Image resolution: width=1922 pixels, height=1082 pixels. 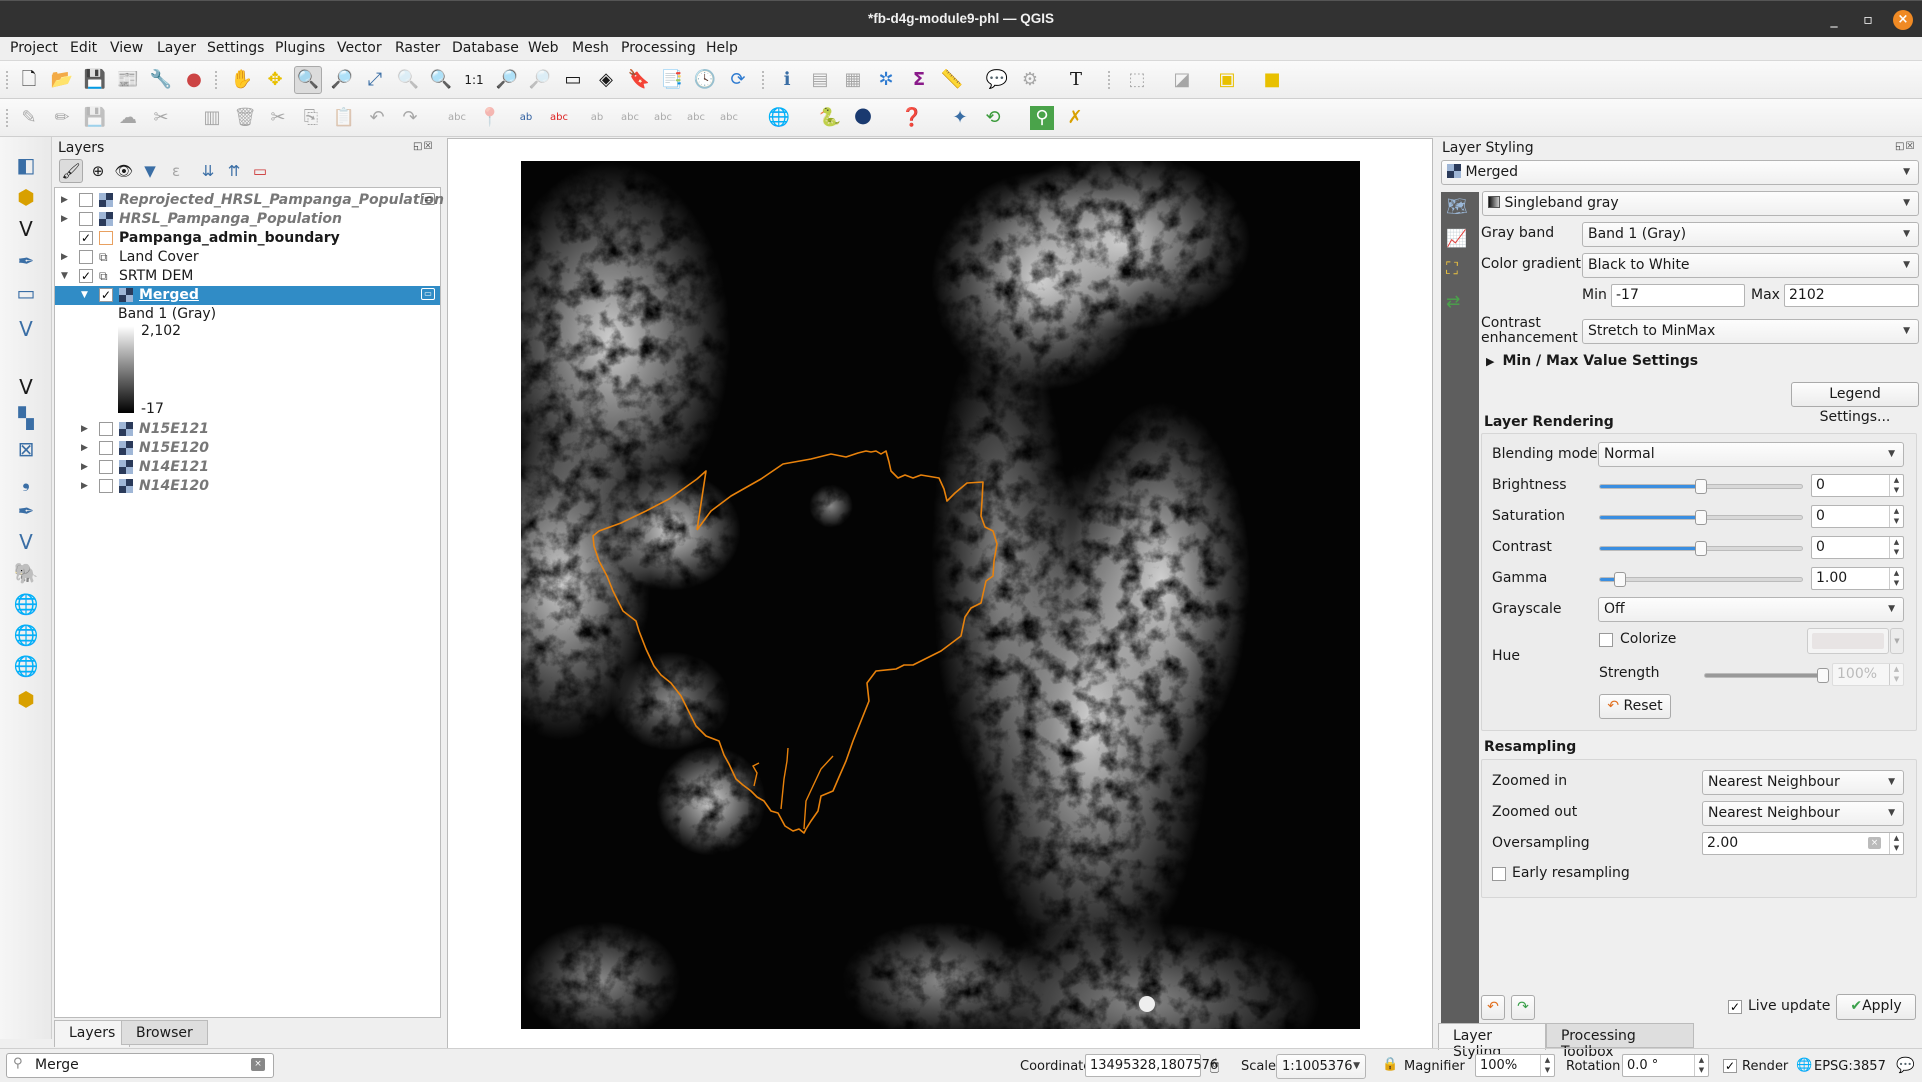 What do you see at coordinates (863, 118) in the screenshot?
I see `globe-icon: 🌑` at bounding box center [863, 118].